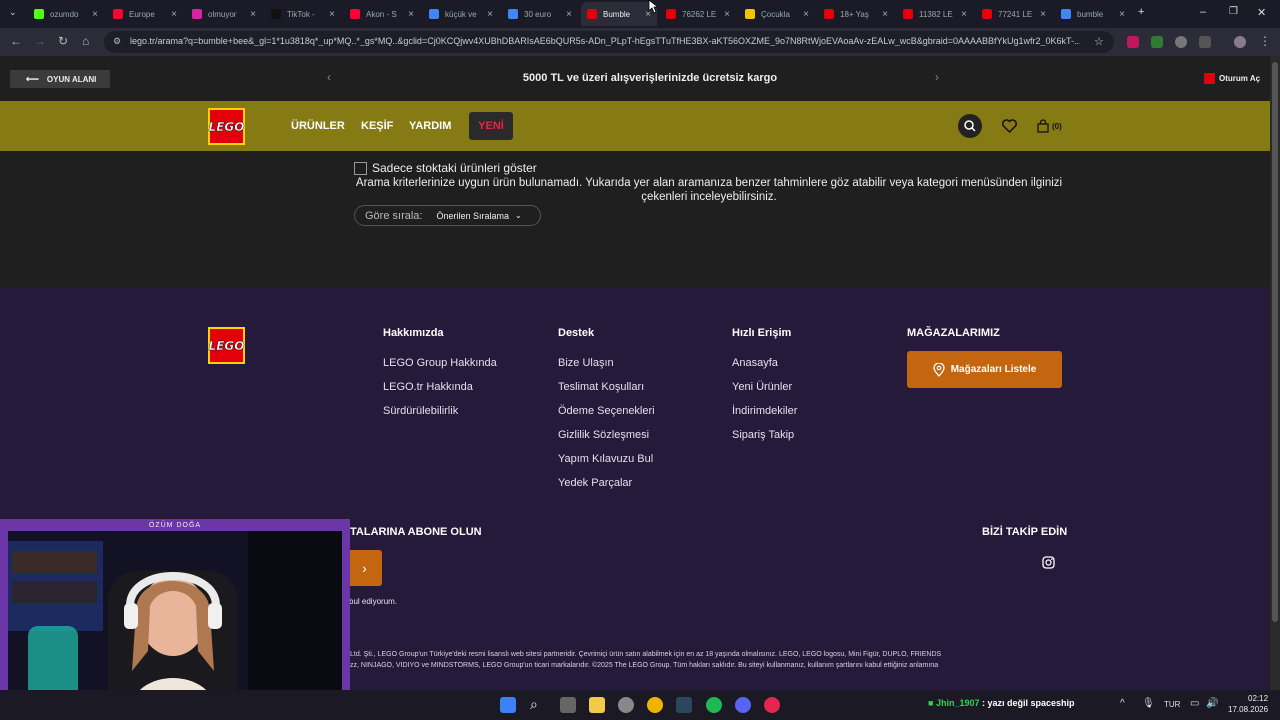 Image resolution: width=1280 pixels, height=720 pixels. What do you see at coordinates (226, 345) in the screenshot?
I see `footer-lego-logo: LEGO` at bounding box center [226, 345].